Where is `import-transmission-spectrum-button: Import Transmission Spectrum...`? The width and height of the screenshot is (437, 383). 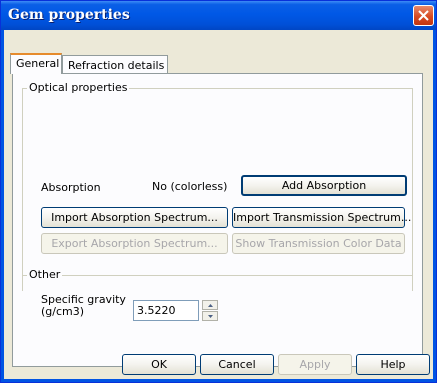
import-transmission-spectrum-button: Import Transmission Spectrum... is located at coordinates (321, 217).